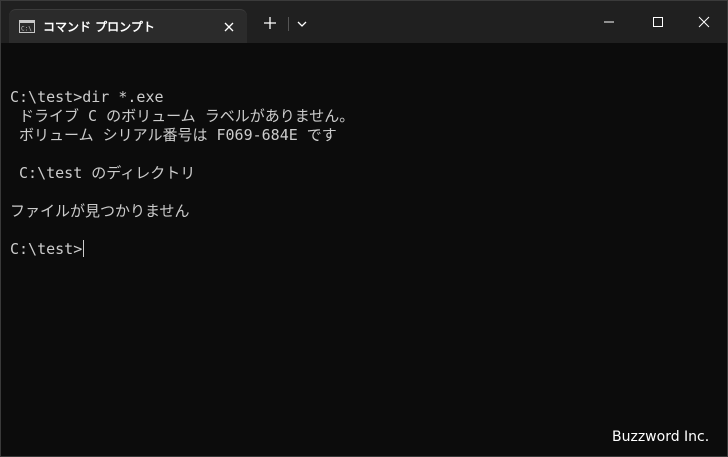  I want to click on console-icon: C:\, so click(27, 26).